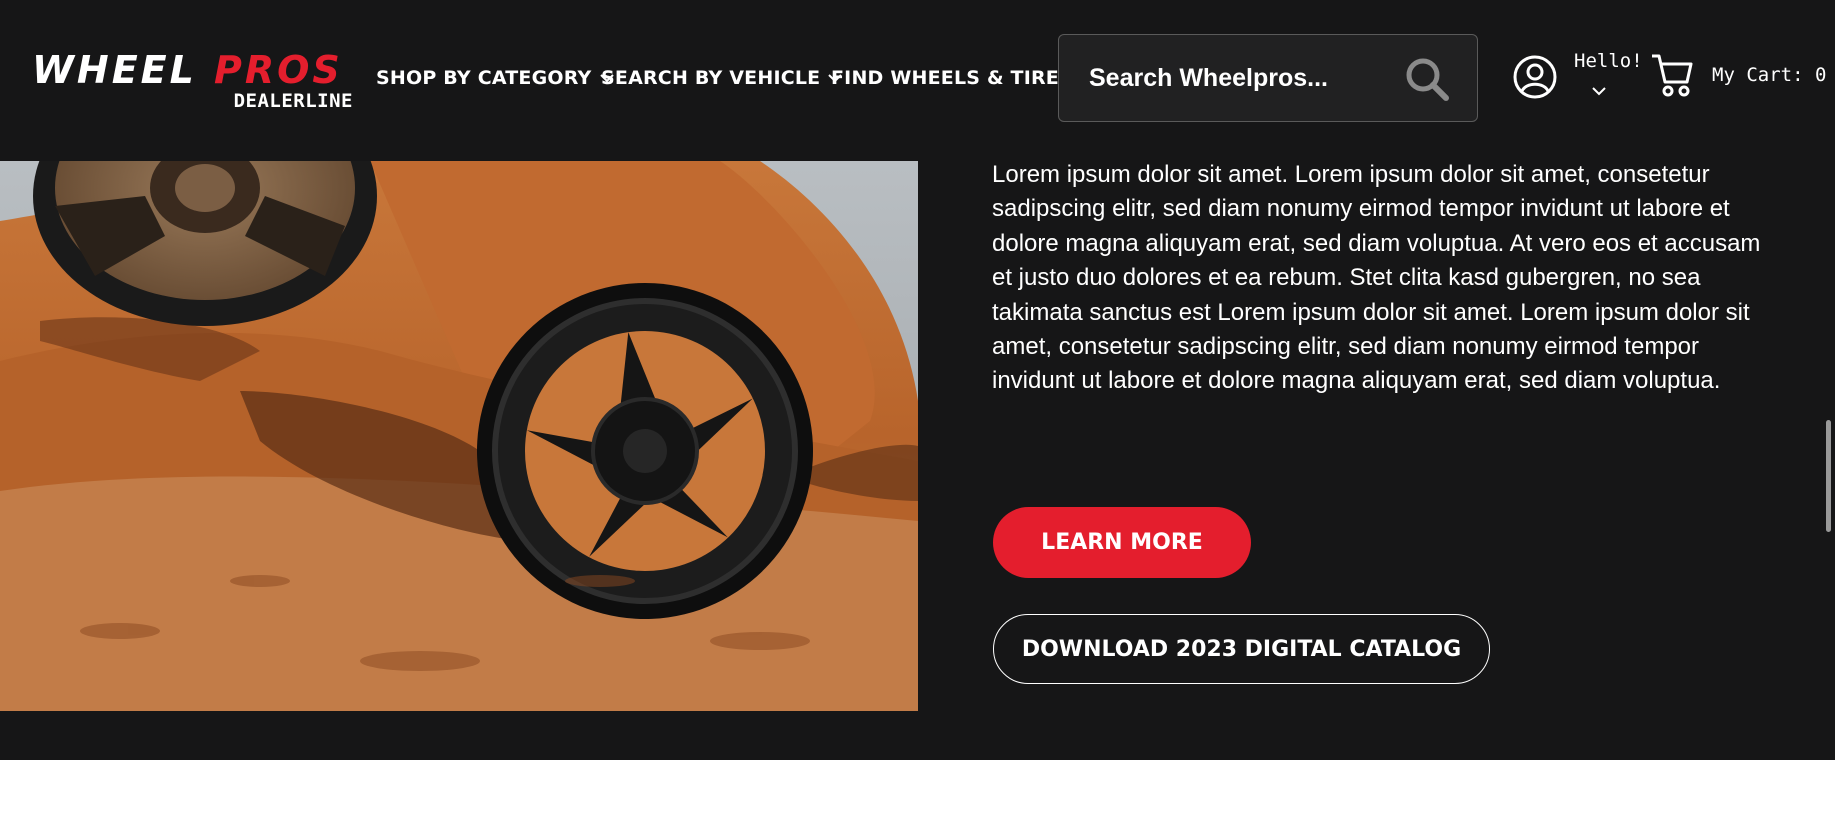 This screenshot has width=1835, height=837. I want to click on nav-label: SHOP BY CATEGORY, so click(484, 78).